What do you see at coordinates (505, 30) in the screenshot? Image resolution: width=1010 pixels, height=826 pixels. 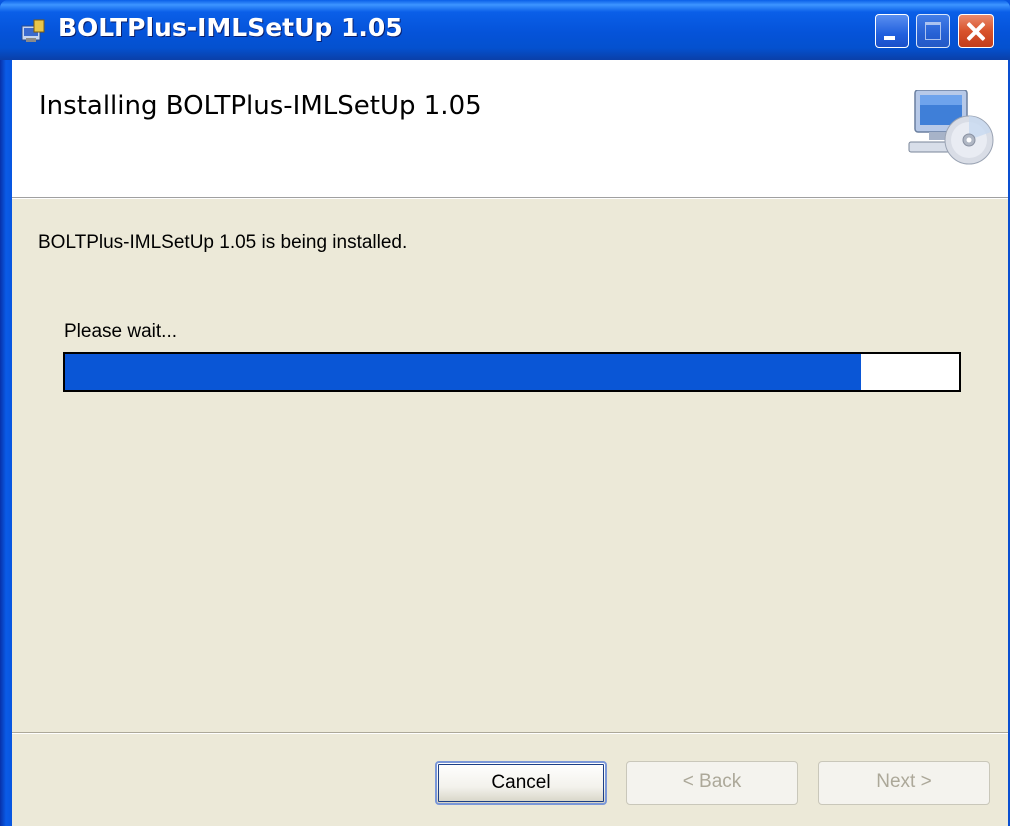 I see `title-bar: BOLTPlus-IMLSetUp 1.05` at bounding box center [505, 30].